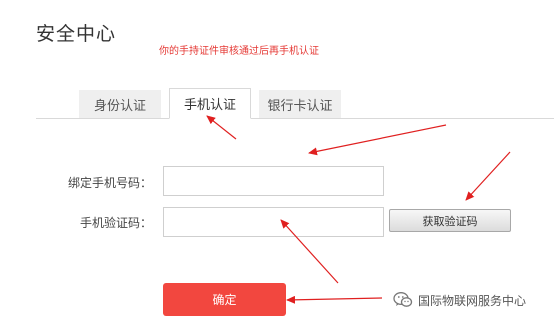 The width and height of the screenshot is (554, 329). What do you see at coordinates (334, 299) in the screenshot?
I see `arrow-to-confirm-button` at bounding box center [334, 299].